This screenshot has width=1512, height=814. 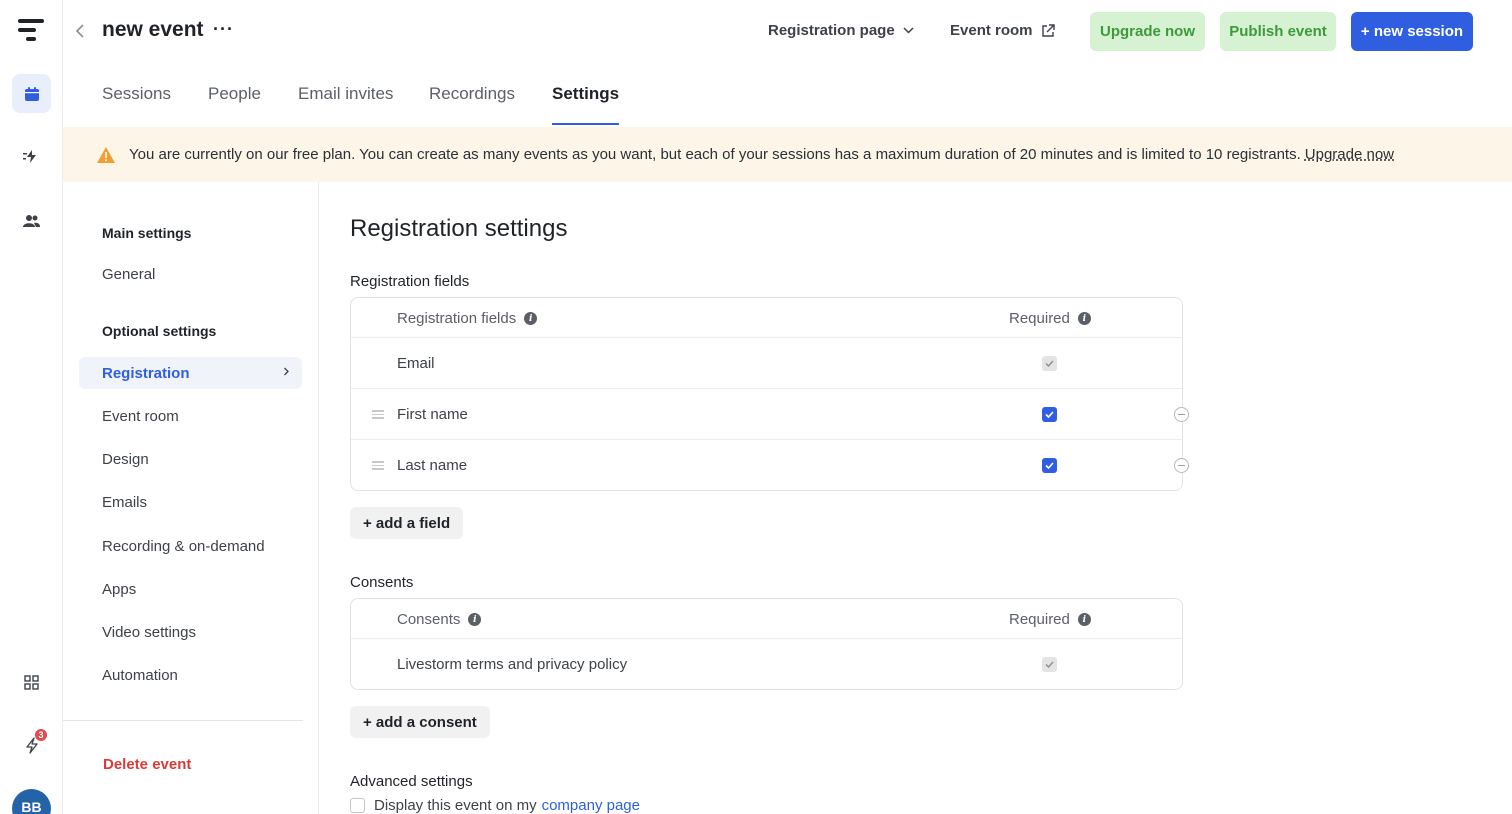 I want to click on table-row: First name, so click(x=770, y=413).